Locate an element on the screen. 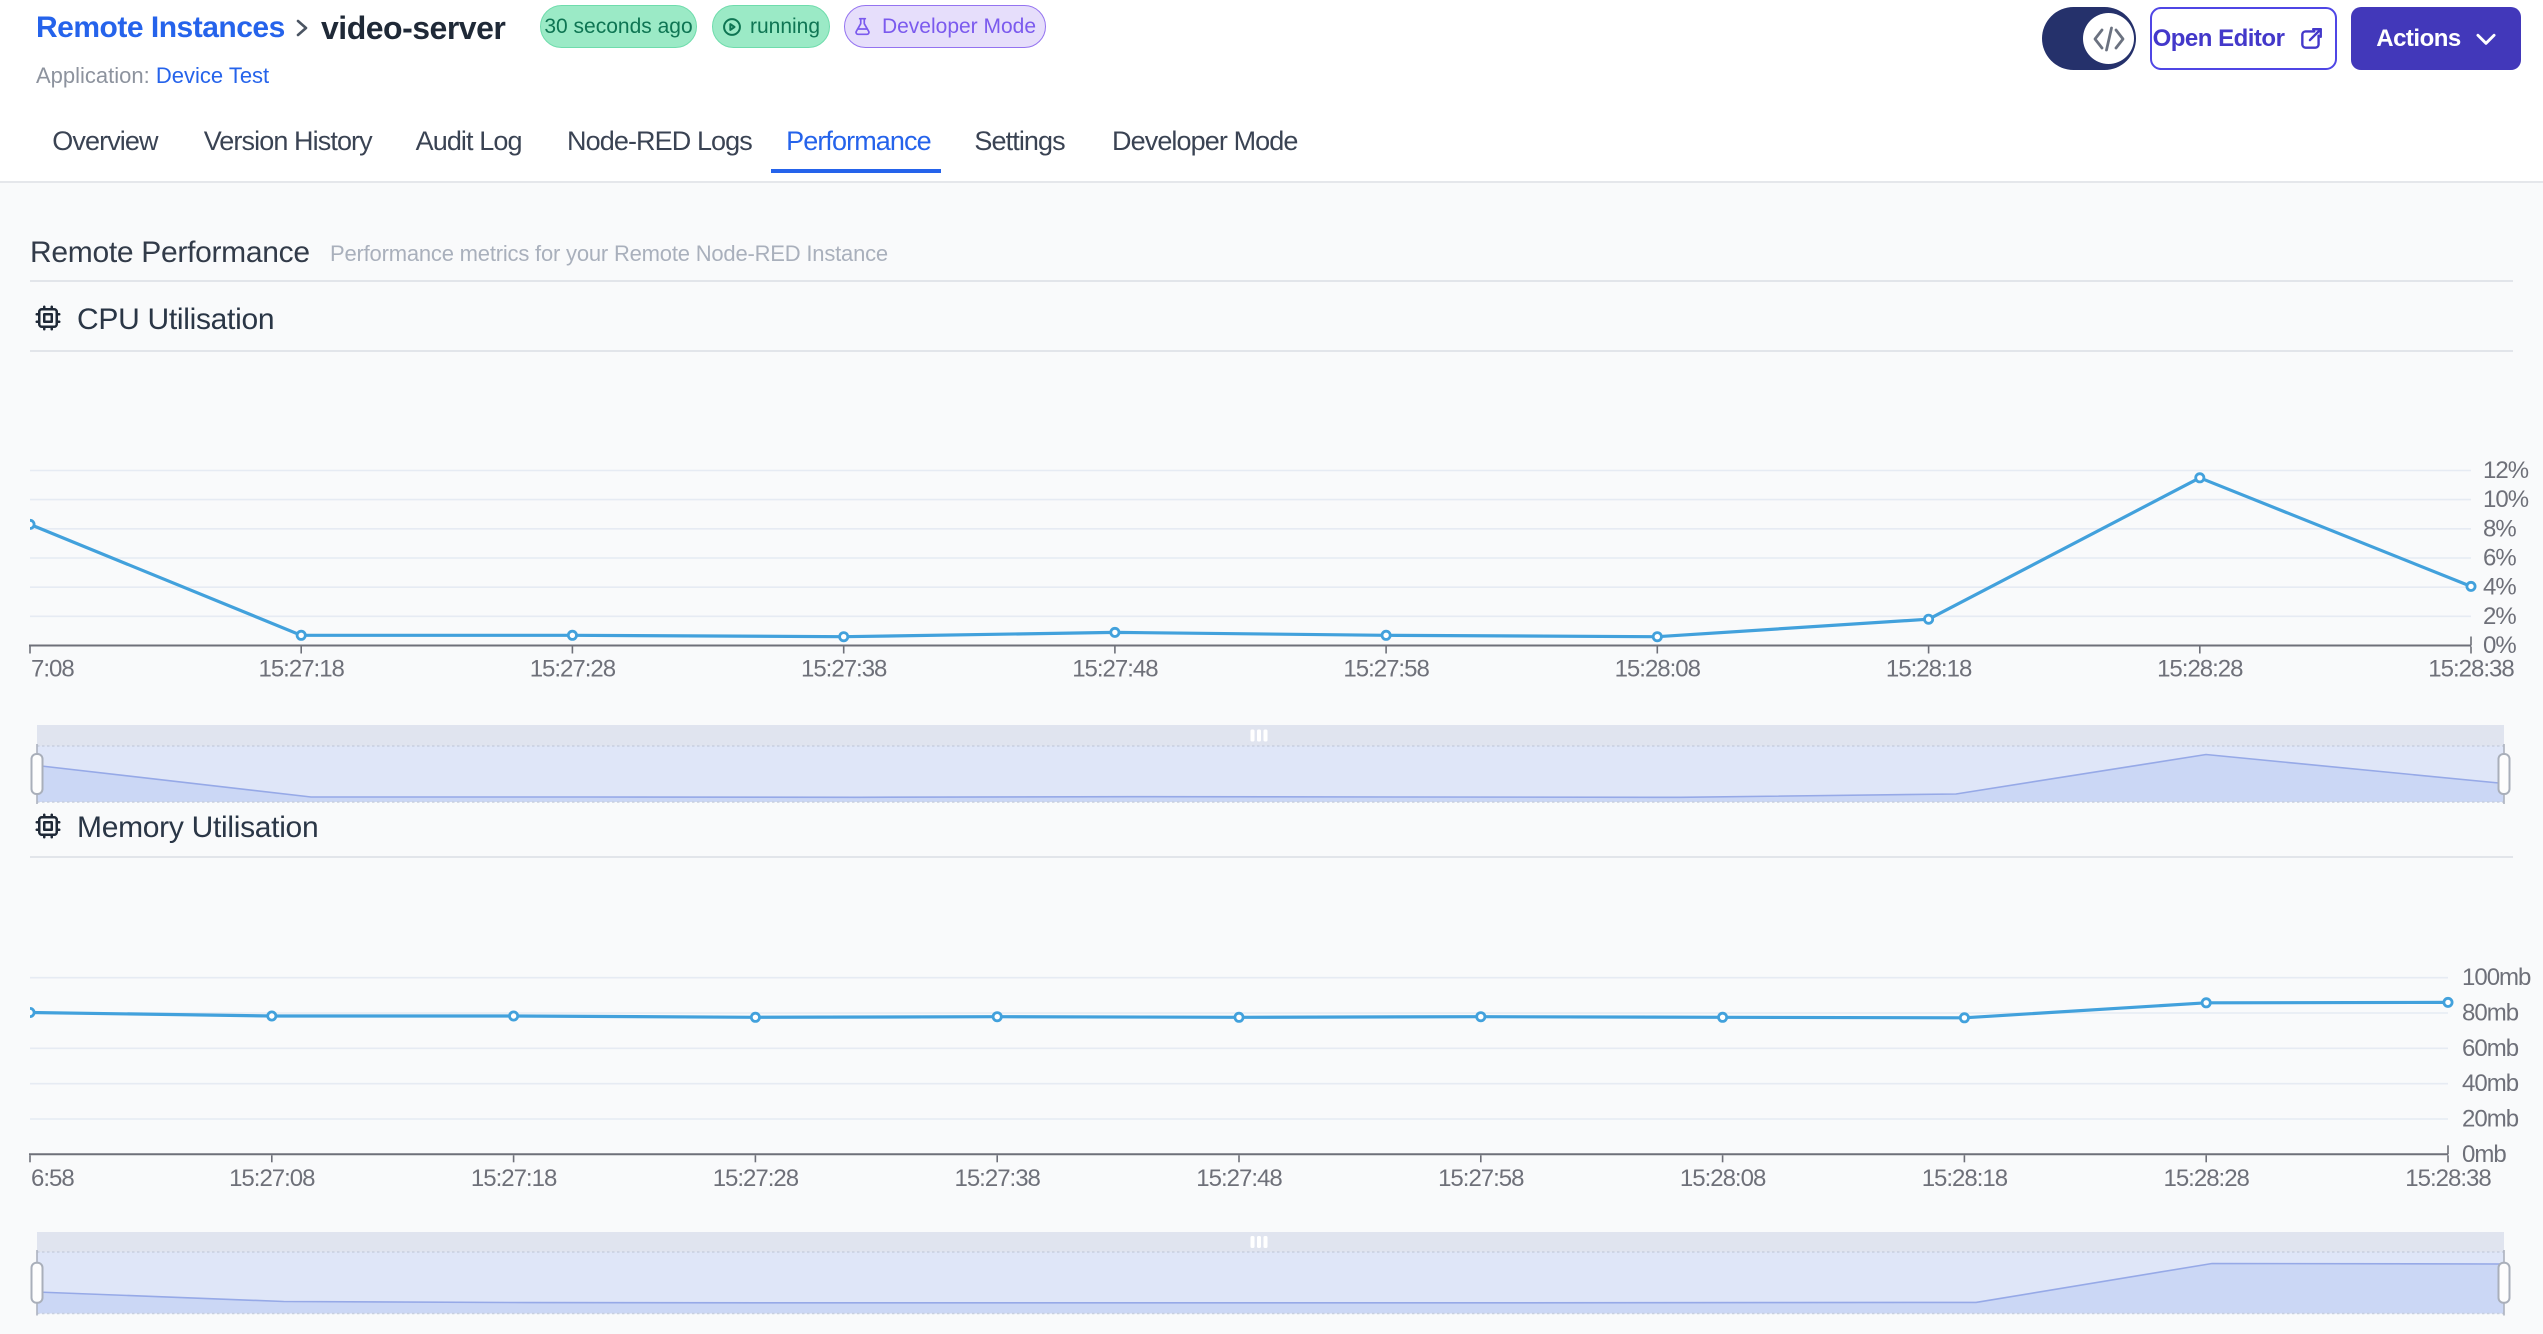  svg-text: 7:08 is located at coordinates (52, 669).